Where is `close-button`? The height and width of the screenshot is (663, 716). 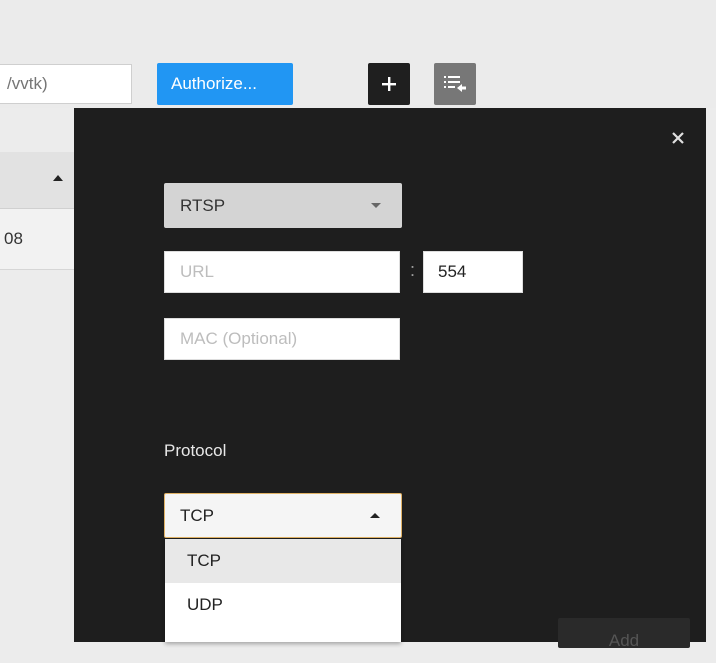
close-button is located at coordinates (678, 138).